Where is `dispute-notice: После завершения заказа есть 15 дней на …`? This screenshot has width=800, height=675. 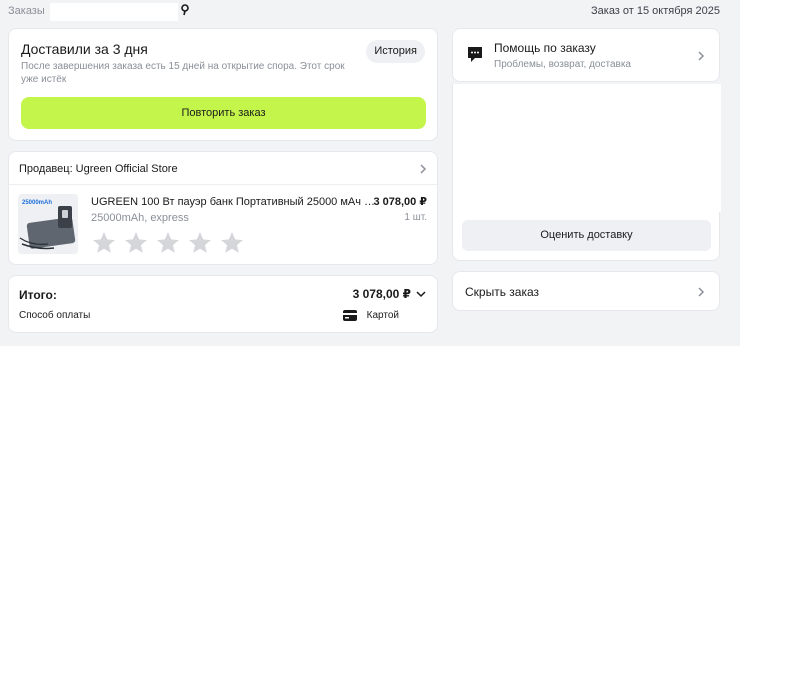
dispute-notice: После завершения заказа есть 15 дней на … is located at coordinates (183, 73).